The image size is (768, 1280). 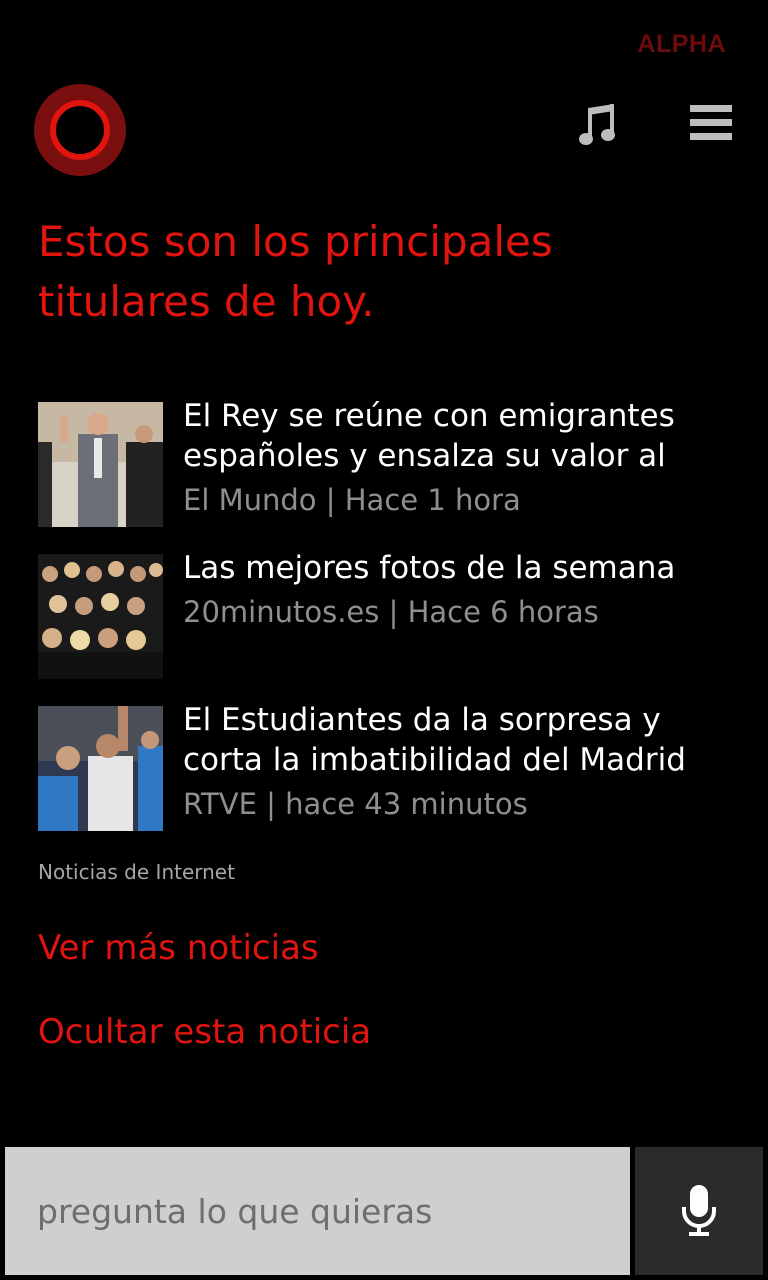 What do you see at coordinates (136, 872) in the screenshot?
I see `source-label: Noticias de Internet` at bounding box center [136, 872].